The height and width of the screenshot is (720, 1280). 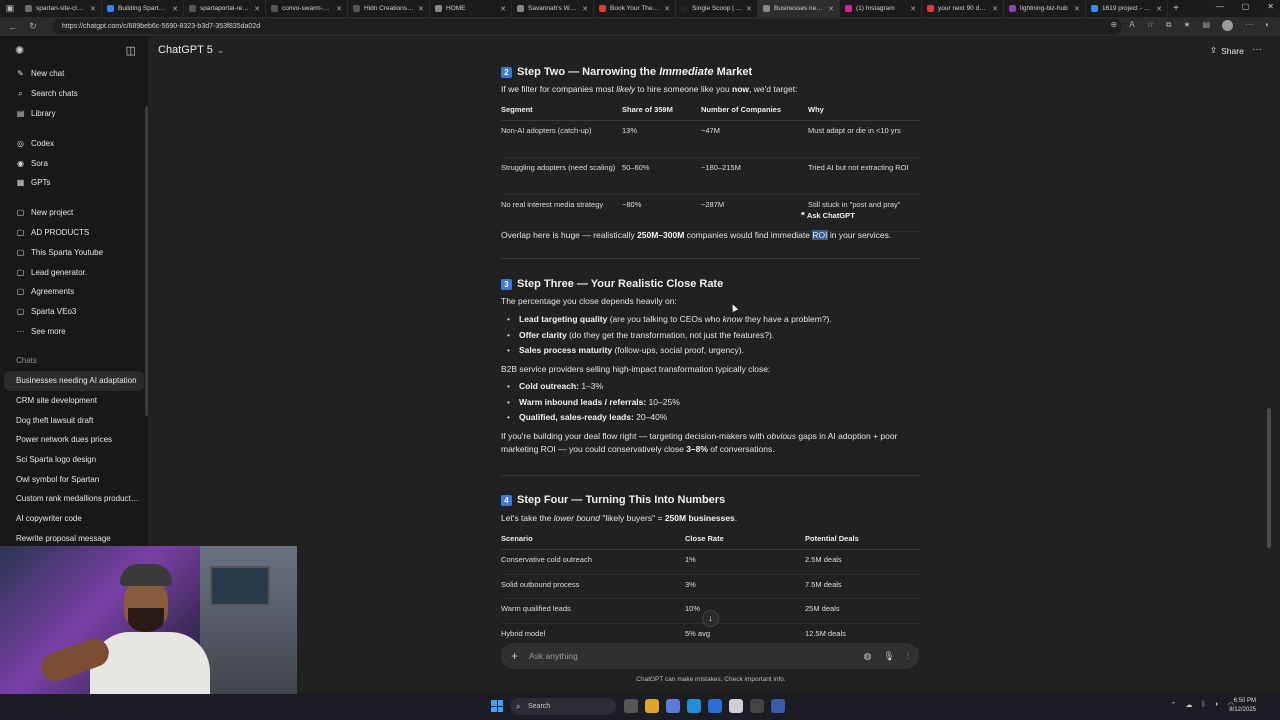 I want to click on microphone-icon: 🎙, so click(x=888, y=656).